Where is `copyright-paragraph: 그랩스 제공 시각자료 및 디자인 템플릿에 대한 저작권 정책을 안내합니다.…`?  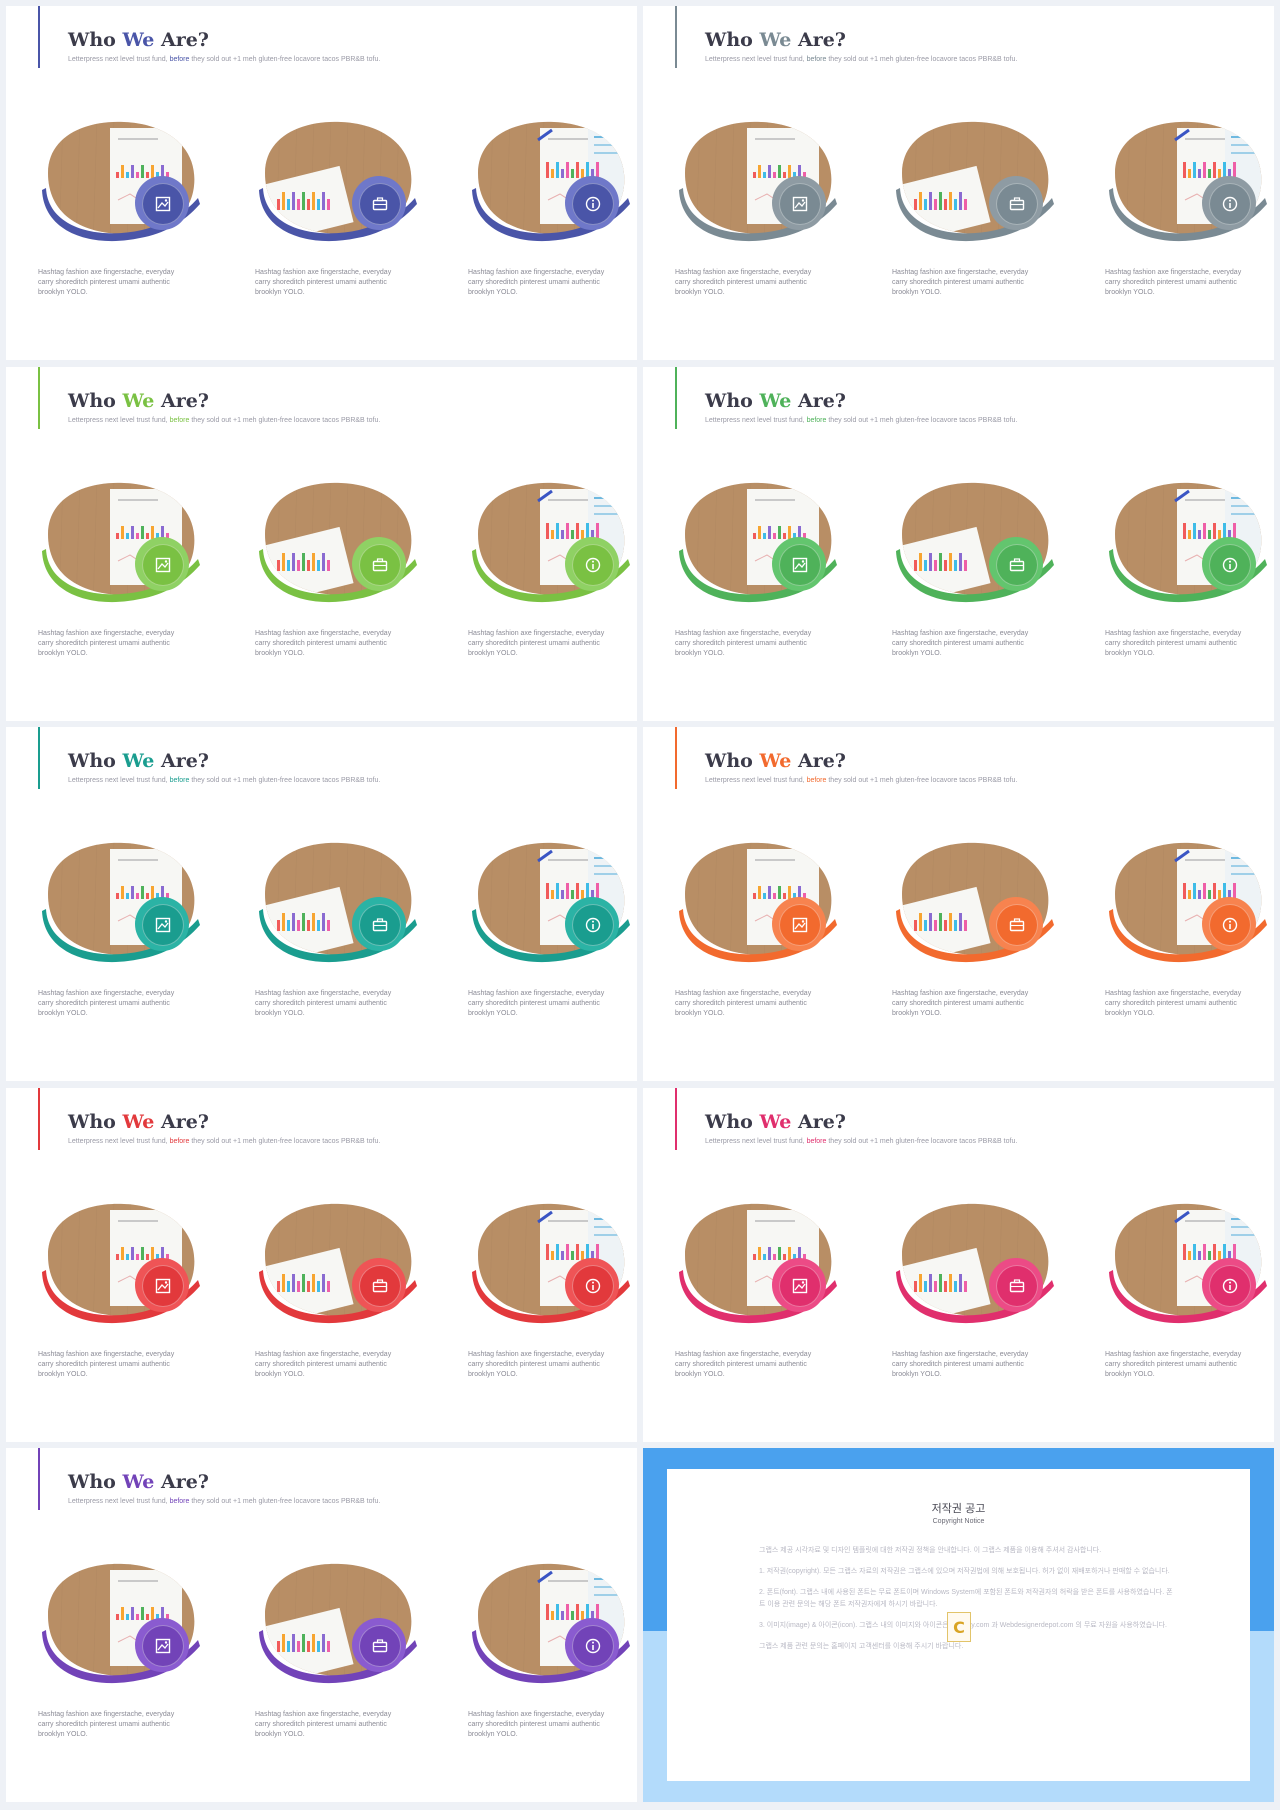 copyright-paragraph: 그랩스 제공 시각자료 및 디자인 템플릿에 대한 저작권 정책을 안내합니다.… is located at coordinates (930, 1550).